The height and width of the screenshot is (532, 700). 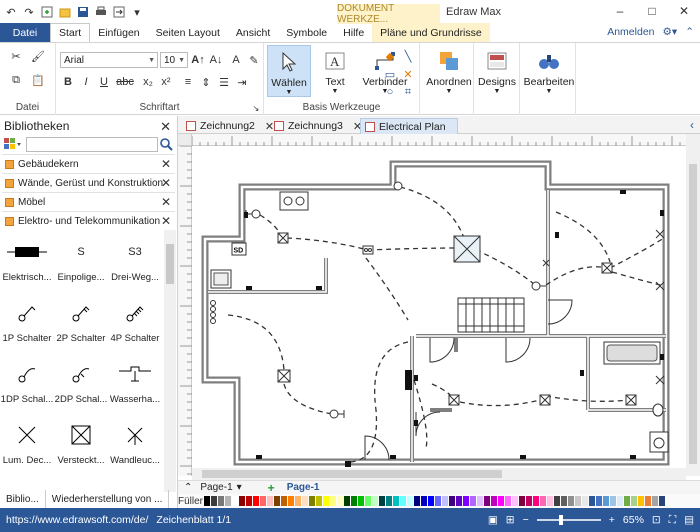 What do you see at coordinates (510, 520) in the screenshot?
I see `fit-width-icon: ⊞` at bounding box center [510, 520].